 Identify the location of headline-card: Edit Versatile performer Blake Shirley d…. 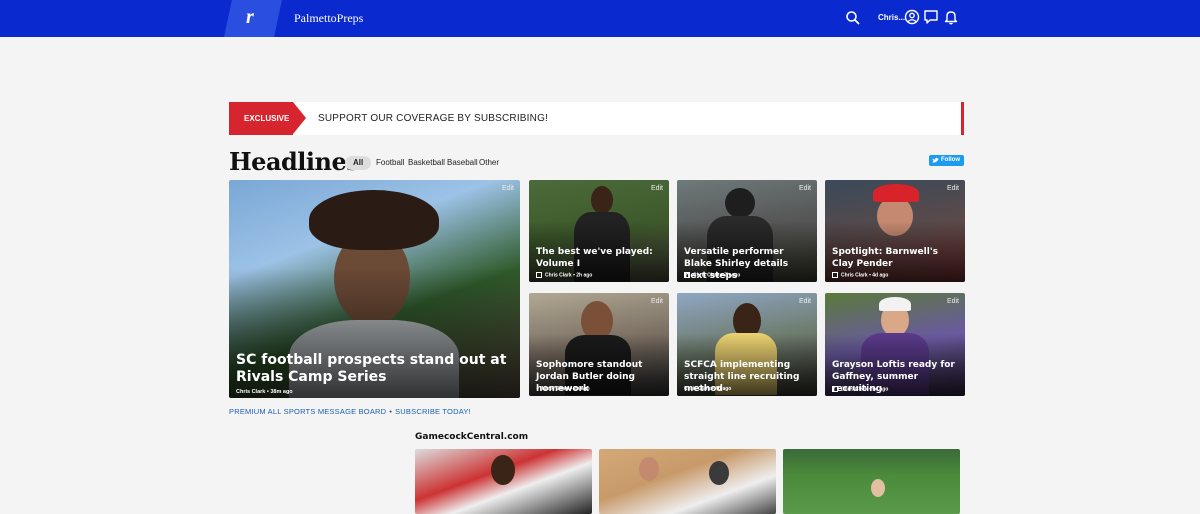
(747, 231).